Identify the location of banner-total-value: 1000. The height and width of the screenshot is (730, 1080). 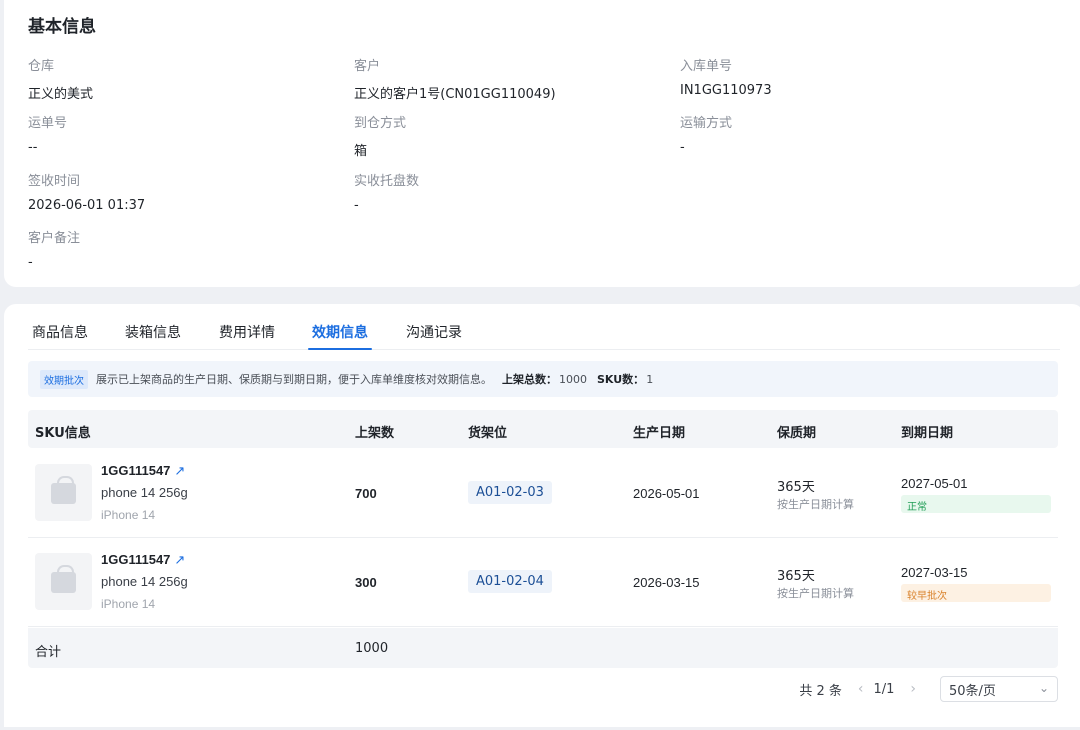
(573, 379).